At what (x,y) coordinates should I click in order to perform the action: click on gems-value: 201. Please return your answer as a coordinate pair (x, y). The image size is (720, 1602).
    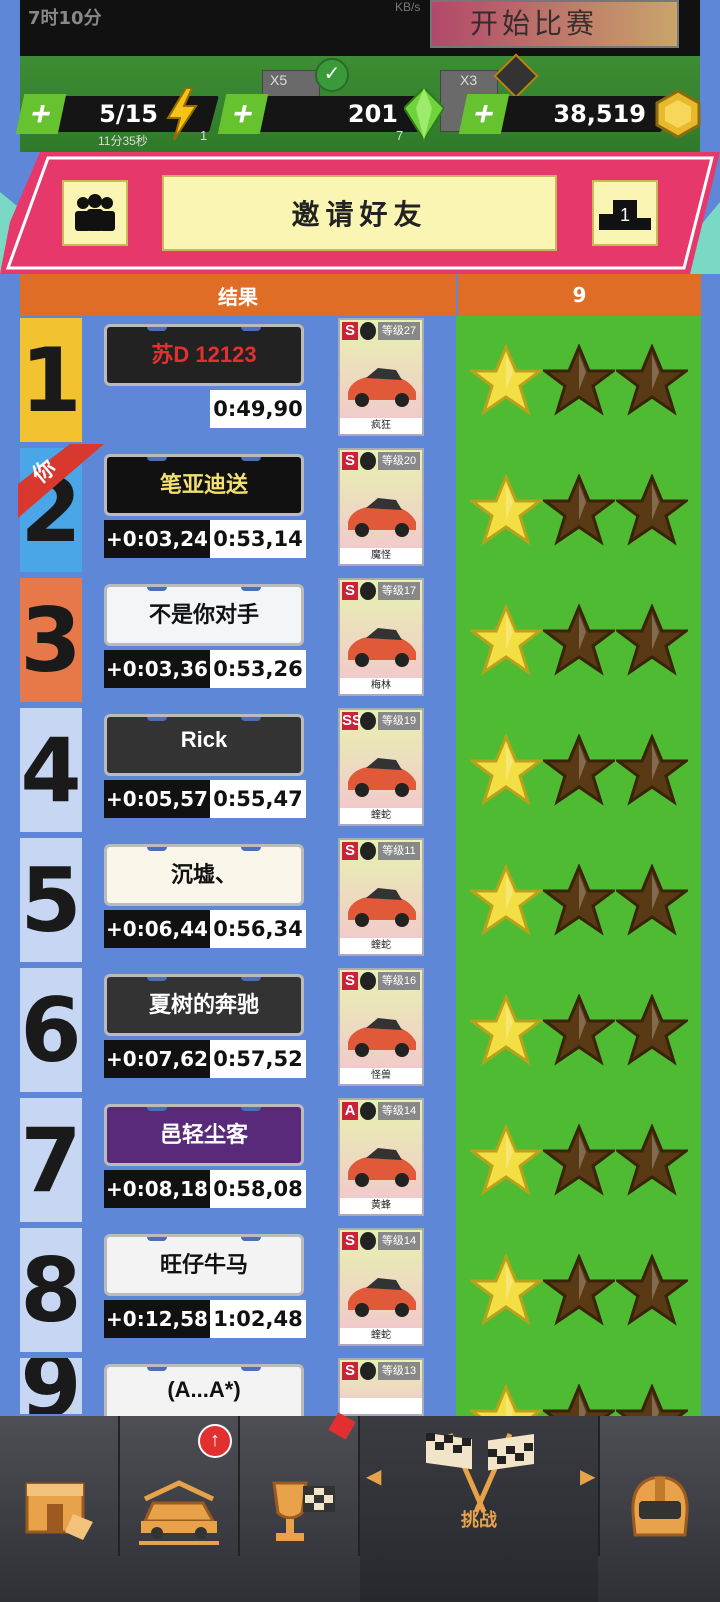
    Looking at the image, I should click on (372, 114).